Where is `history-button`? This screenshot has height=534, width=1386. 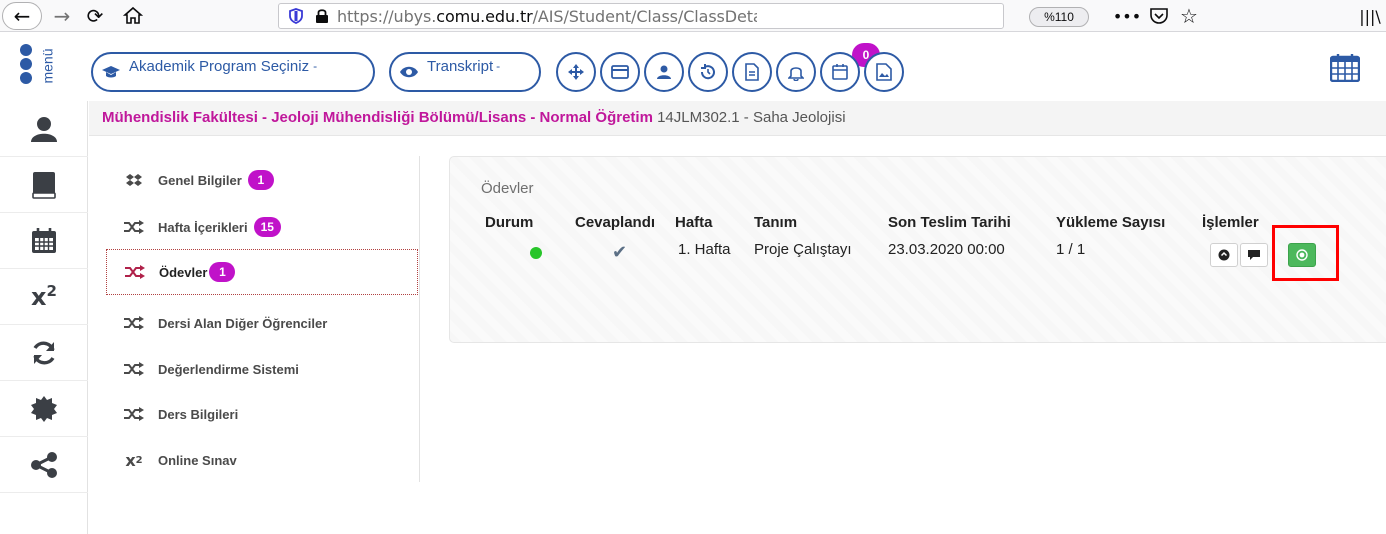
history-button is located at coordinates (708, 72).